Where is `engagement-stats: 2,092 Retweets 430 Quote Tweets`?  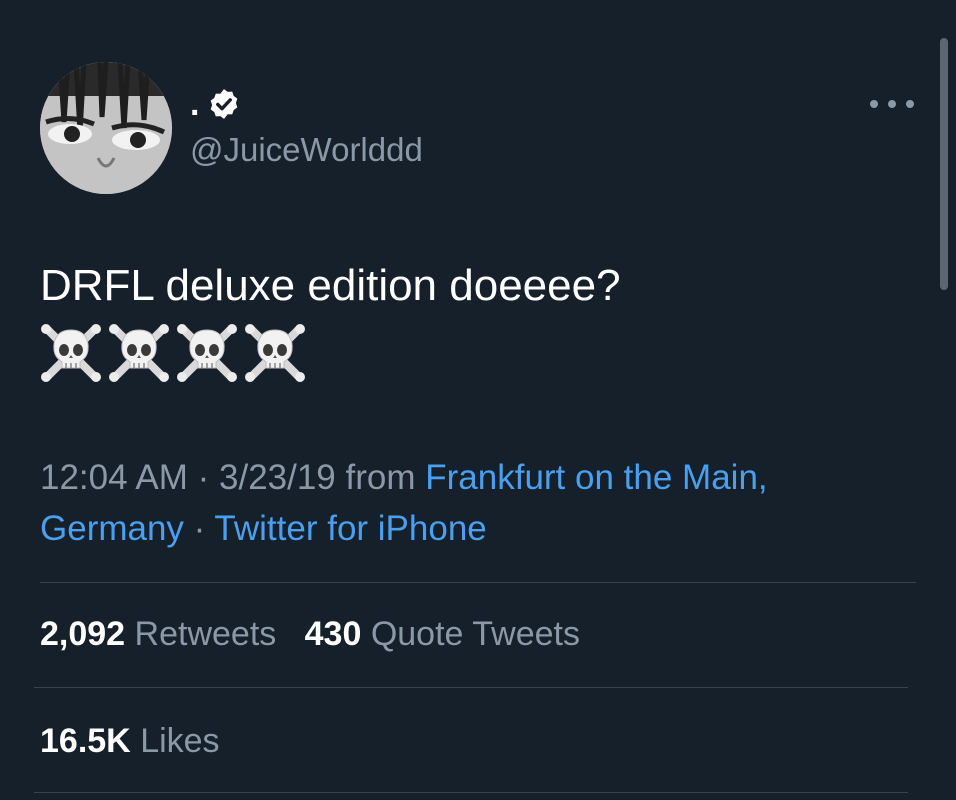 engagement-stats: 2,092 Retweets 430 Quote Tweets is located at coordinates (310, 634).